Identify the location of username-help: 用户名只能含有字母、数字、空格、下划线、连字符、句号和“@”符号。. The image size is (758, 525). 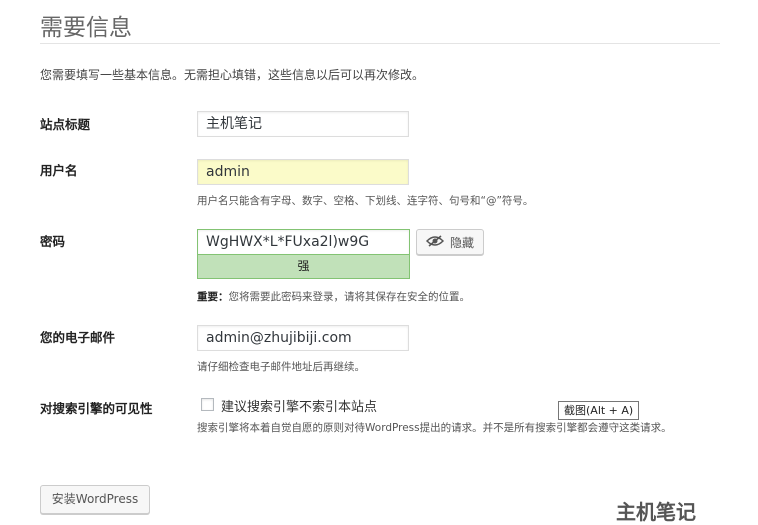
(365, 201).